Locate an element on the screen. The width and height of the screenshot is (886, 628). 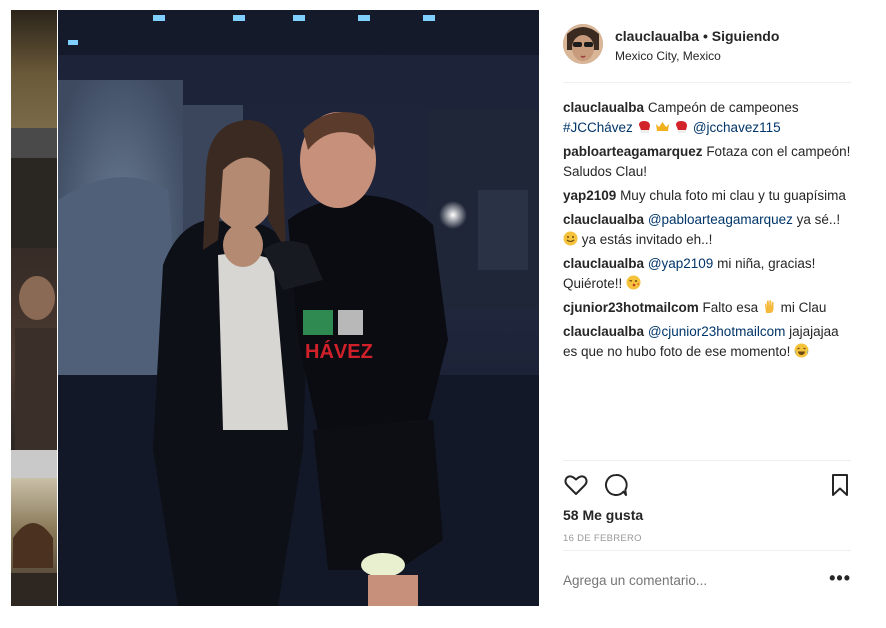
comment-username: cjunior23hotmailcom is located at coordinates (631, 307).